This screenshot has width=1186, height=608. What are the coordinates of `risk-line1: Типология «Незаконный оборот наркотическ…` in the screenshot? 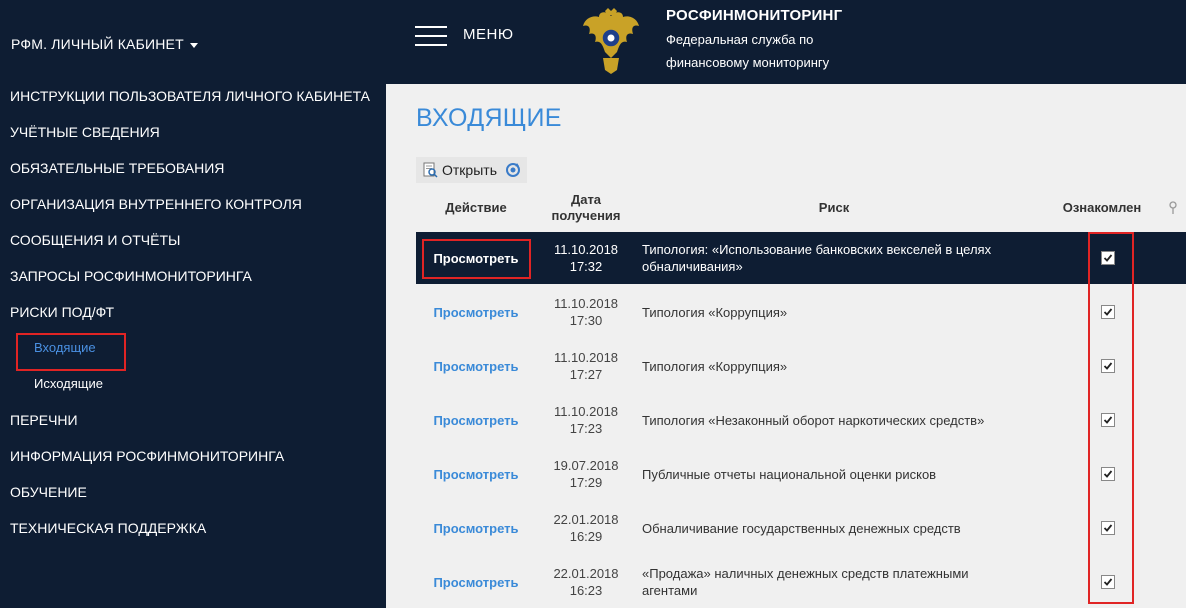 It's located at (813, 420).